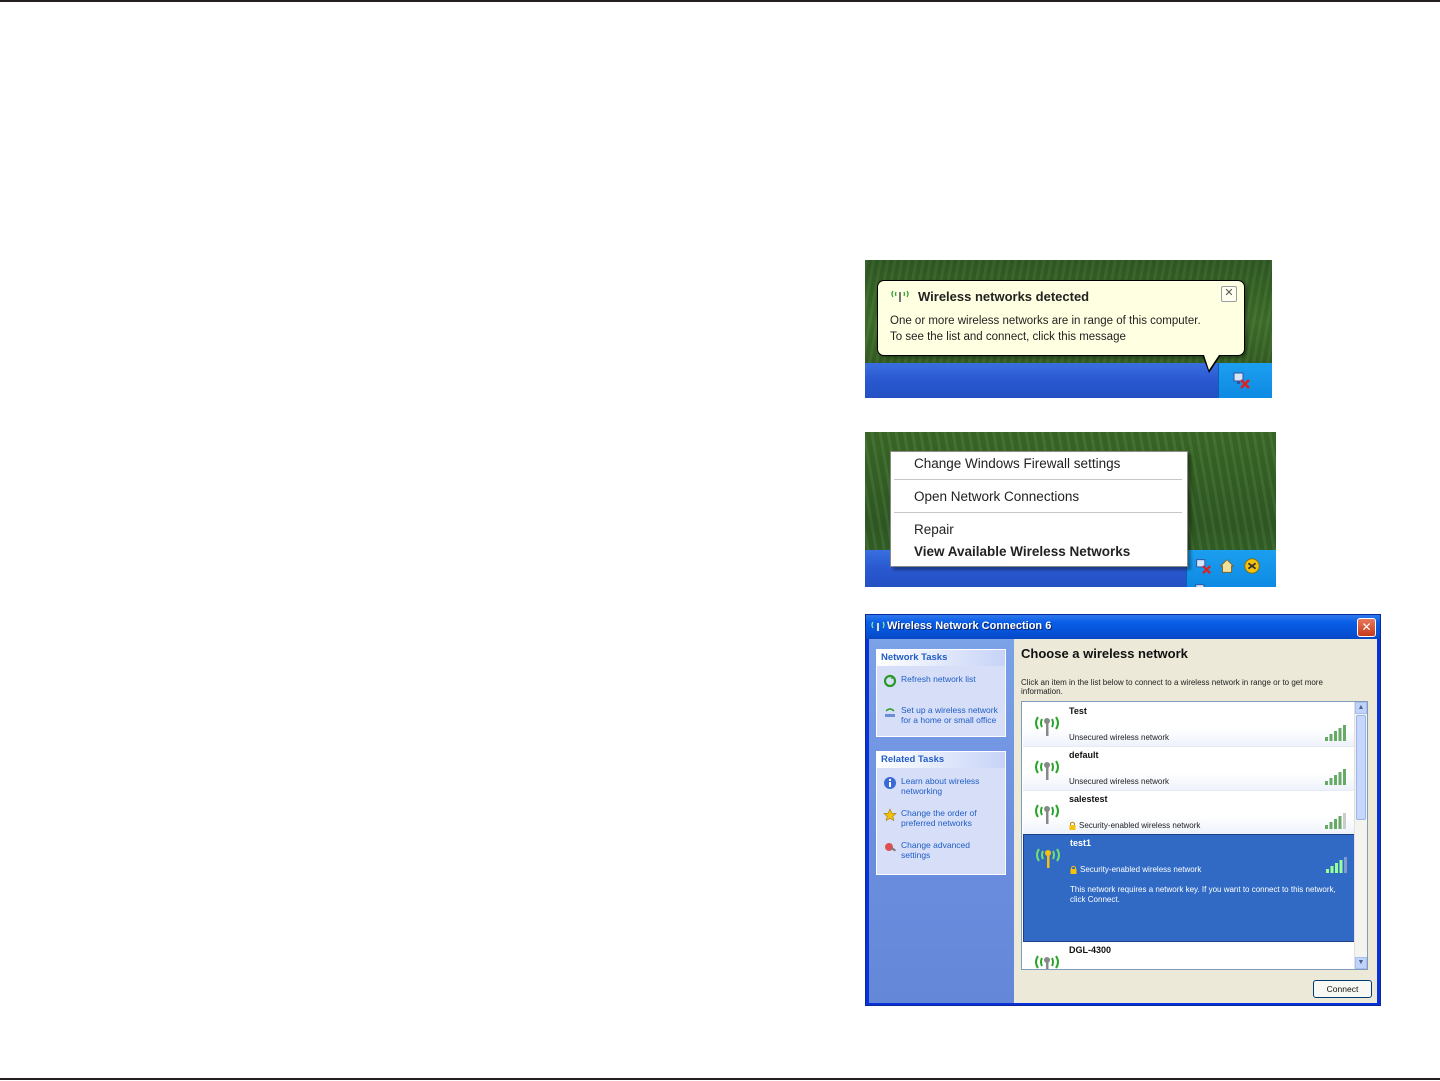 This screenshot has width=1440, height=1081. What do you see at coordinates (1088, 799) in the screenshot?
I see `network-name: salestest` at bounding box center [1088, 799].